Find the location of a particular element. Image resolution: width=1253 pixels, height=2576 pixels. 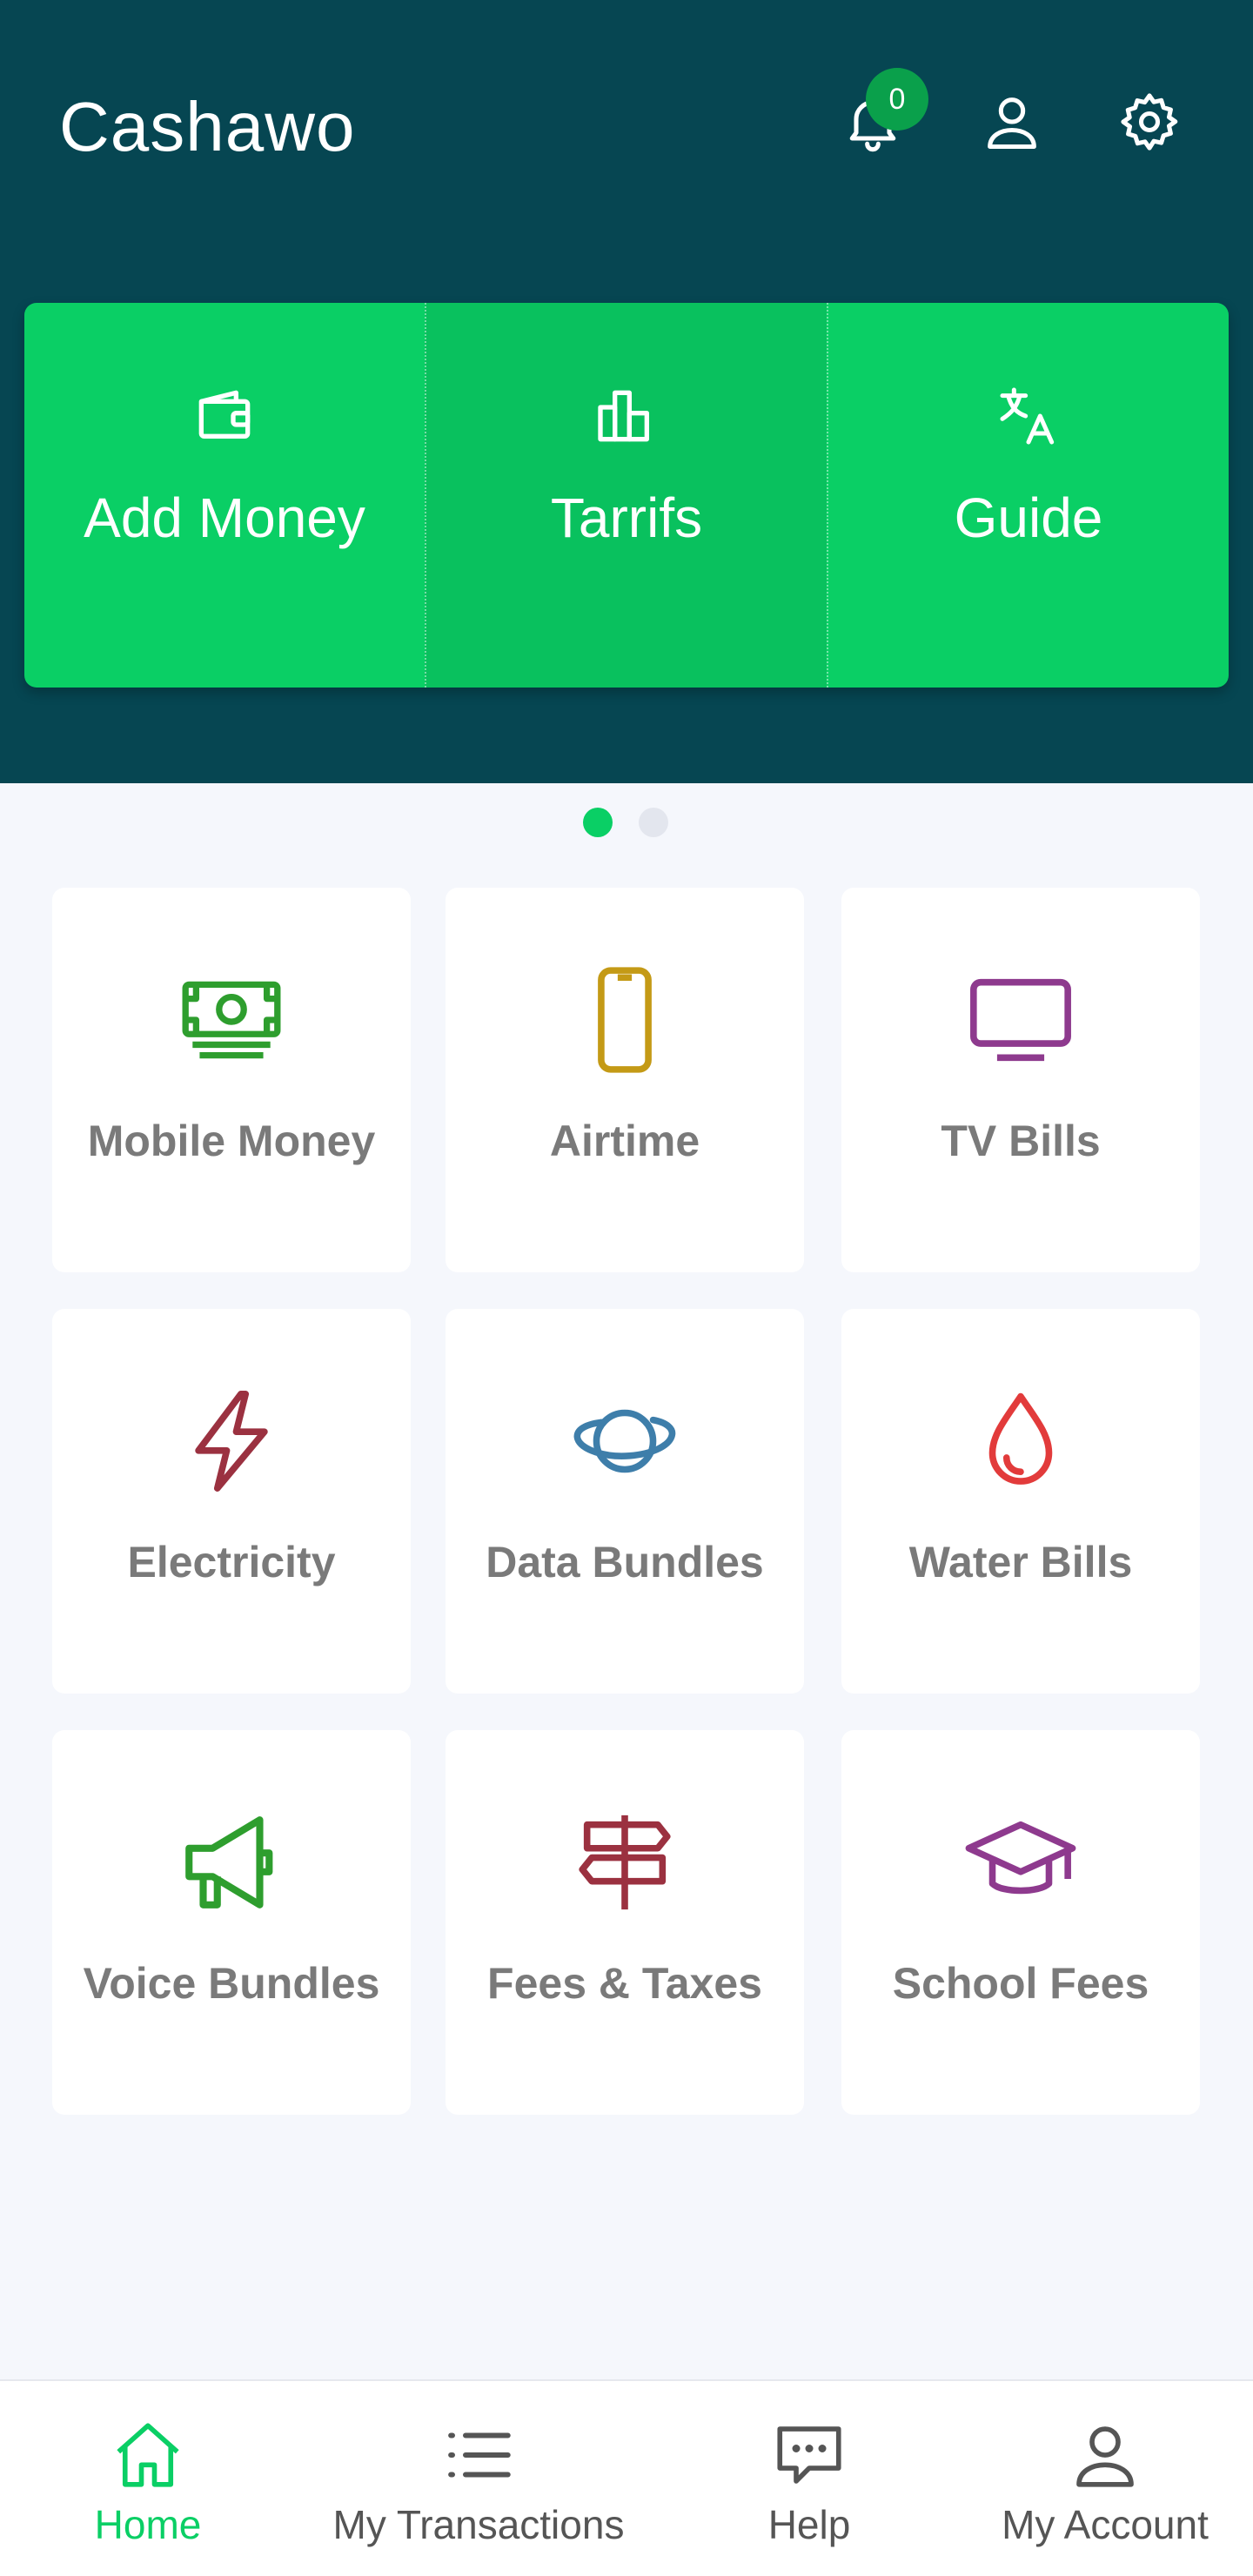

bar-chart-icon is located at coordinates (626, 416).